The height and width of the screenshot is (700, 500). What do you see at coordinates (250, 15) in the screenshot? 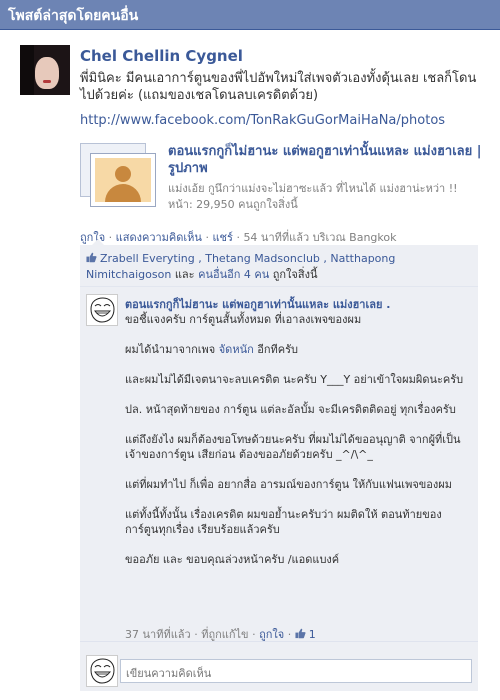
I see `section-header: โพสต์ล่าสุดโดยคนอื่น` at bounding box center [250, 15].